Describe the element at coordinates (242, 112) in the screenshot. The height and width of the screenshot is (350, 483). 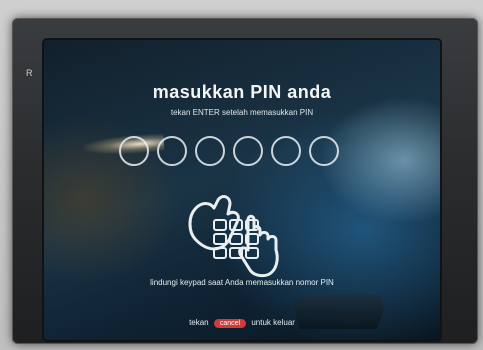
I see `page-subtitle: tekan ENTER setelah memasukkan PIN` at that location.